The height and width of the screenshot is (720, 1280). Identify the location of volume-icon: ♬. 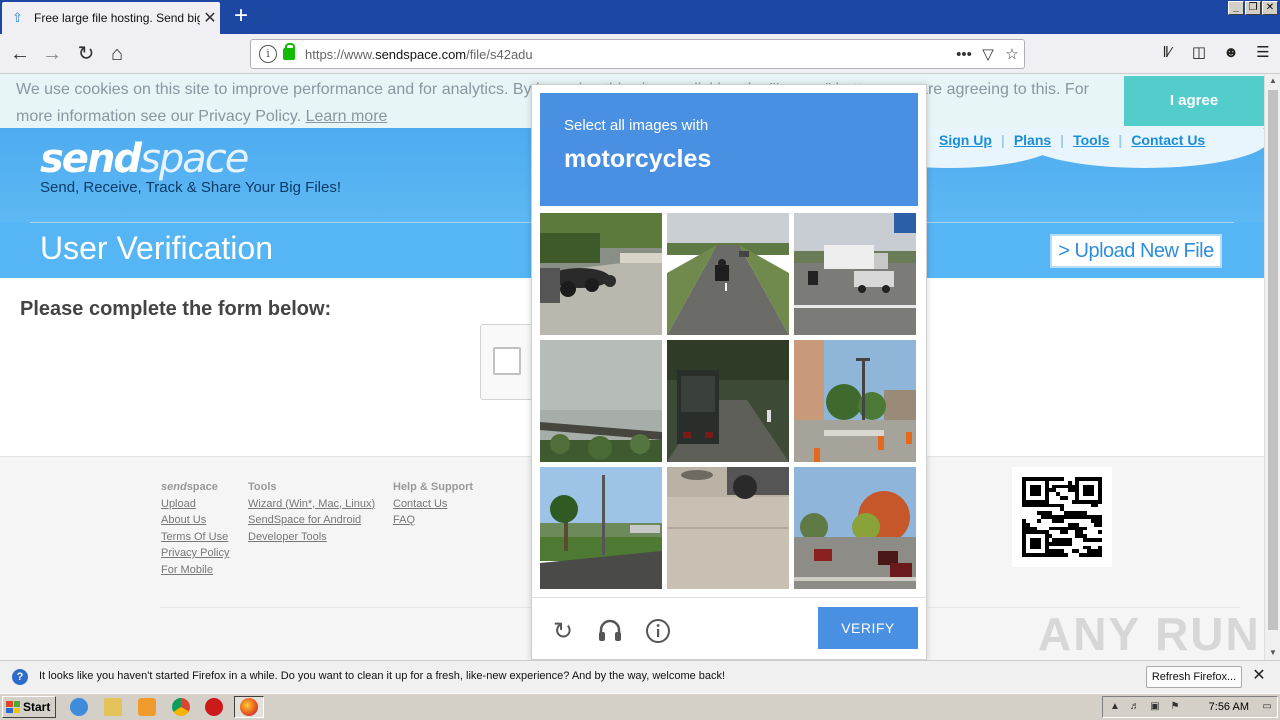
(1135, 707).